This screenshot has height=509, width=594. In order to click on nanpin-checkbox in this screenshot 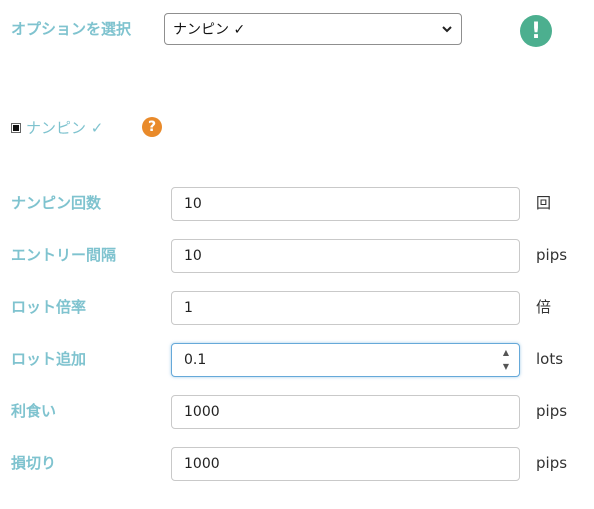, I will do `click(16, 127)`.